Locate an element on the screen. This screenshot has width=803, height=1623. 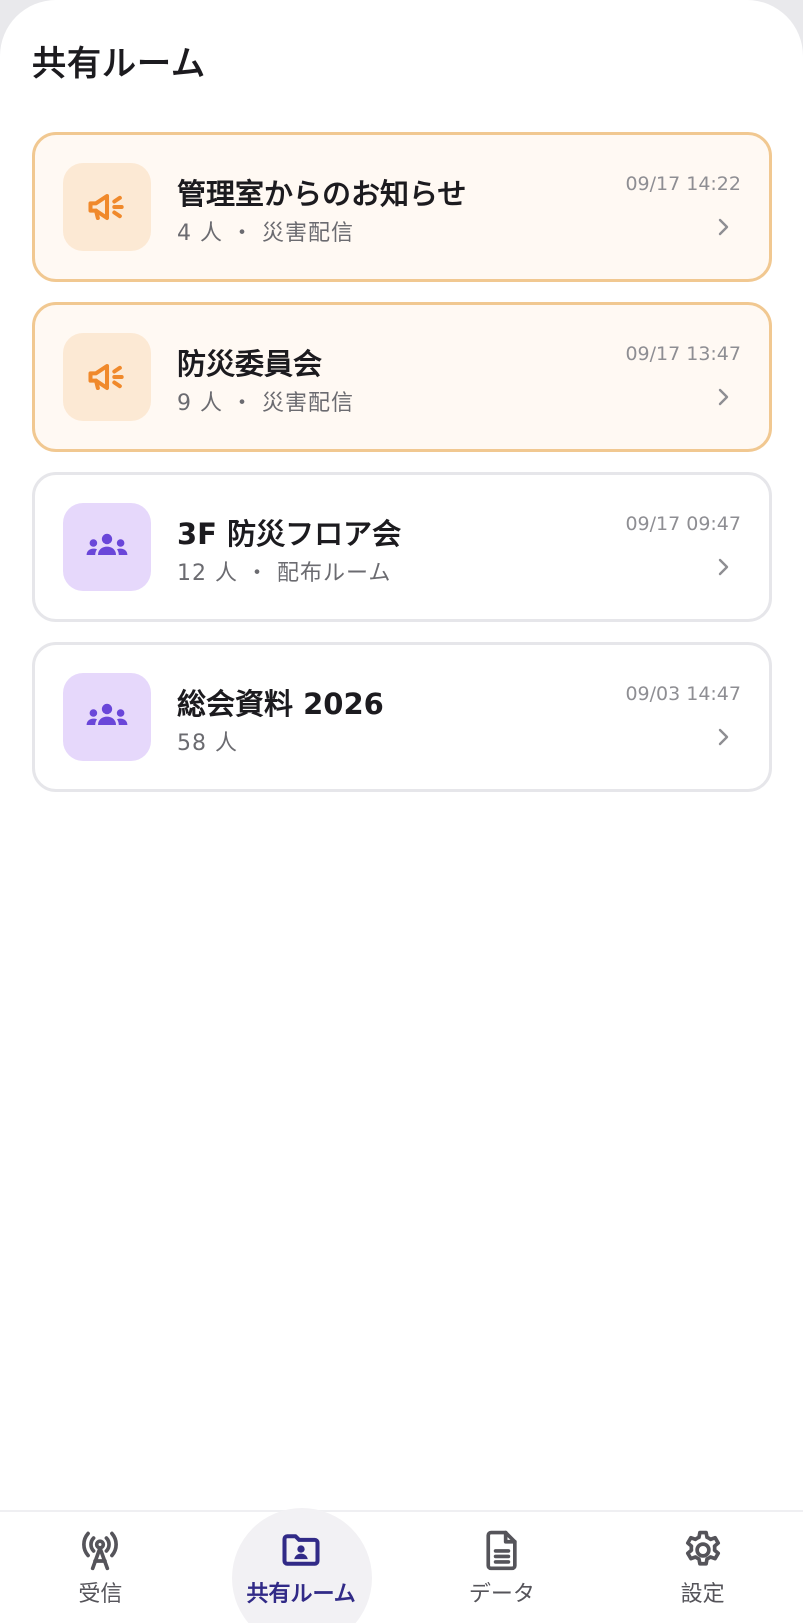
nav-item-shared-rooms: 共有ルーム is located at coordinates (301, 1565).